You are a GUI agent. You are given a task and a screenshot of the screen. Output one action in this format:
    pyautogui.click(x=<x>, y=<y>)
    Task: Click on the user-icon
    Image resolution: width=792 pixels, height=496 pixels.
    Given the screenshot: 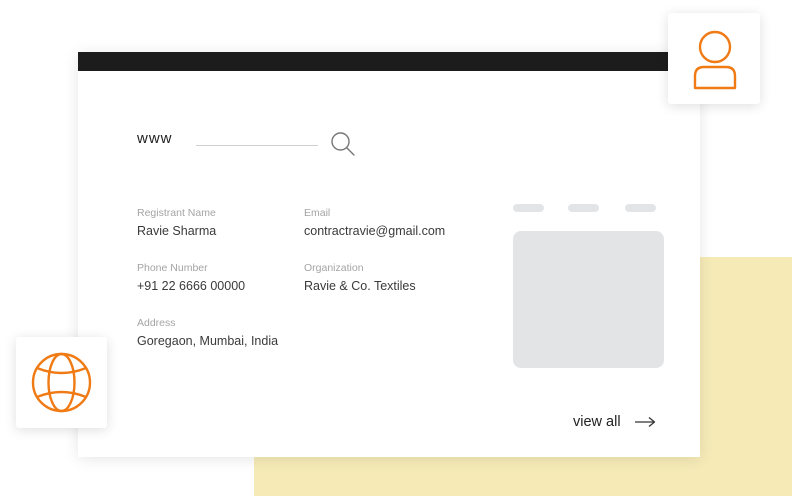 What is the action you would take?
    pyautogui.click(x=715, y=60)
    